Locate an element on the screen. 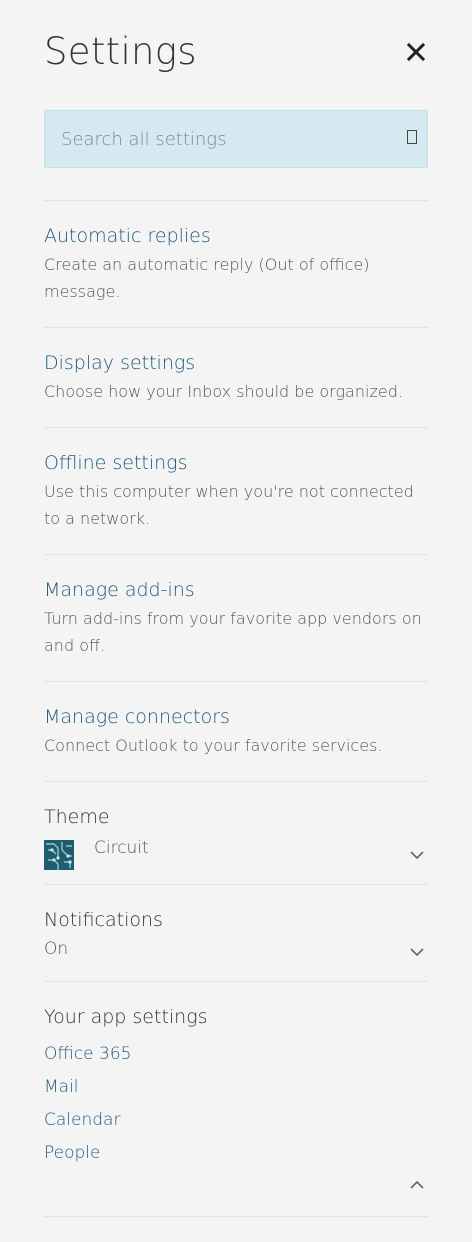  notifications-section: Notifications On is located at coordinates (236, 933).